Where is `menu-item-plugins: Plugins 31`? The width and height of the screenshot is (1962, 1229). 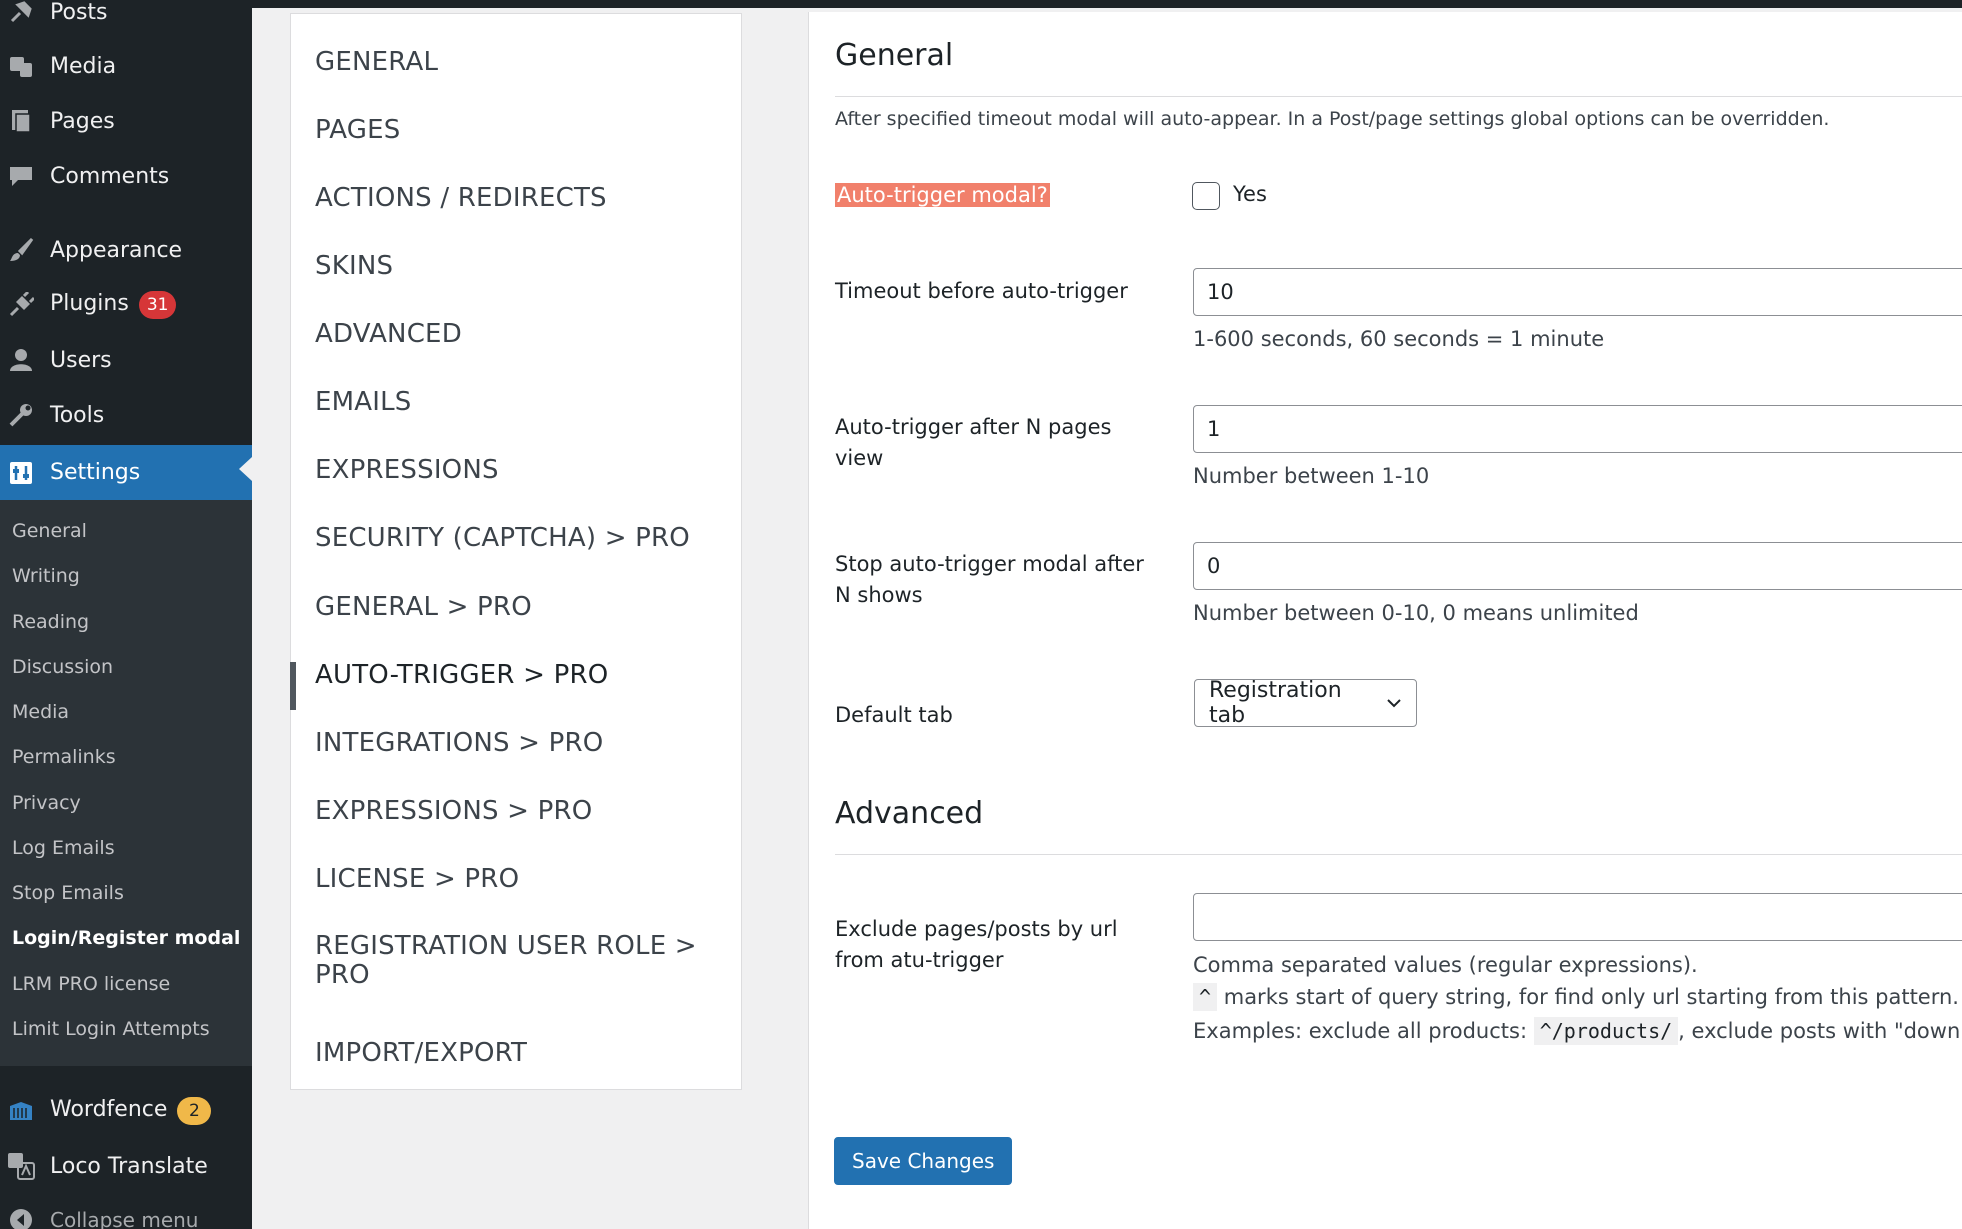 menu-item-plugins: Plugins 31 is located at coordinates (126, 305).